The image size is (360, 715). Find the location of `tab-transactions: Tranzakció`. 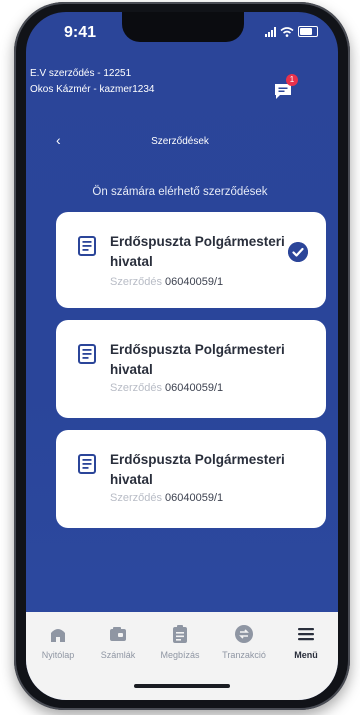

tab-transactions: Tranzakció is located at coordinates (244, 642).